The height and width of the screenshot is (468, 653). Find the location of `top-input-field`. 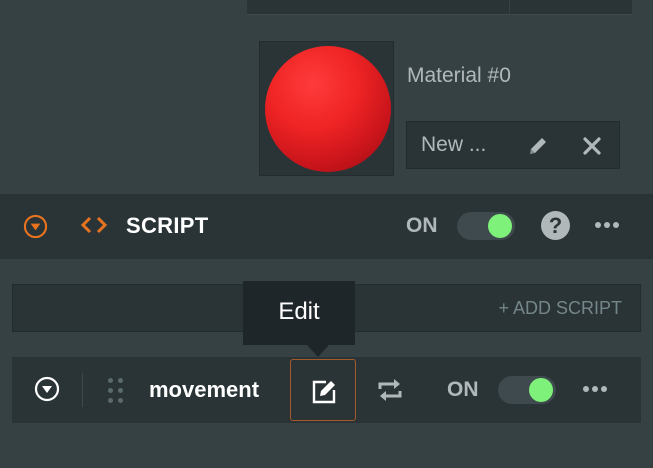

top-input-field is located at coordinates (439, 7).